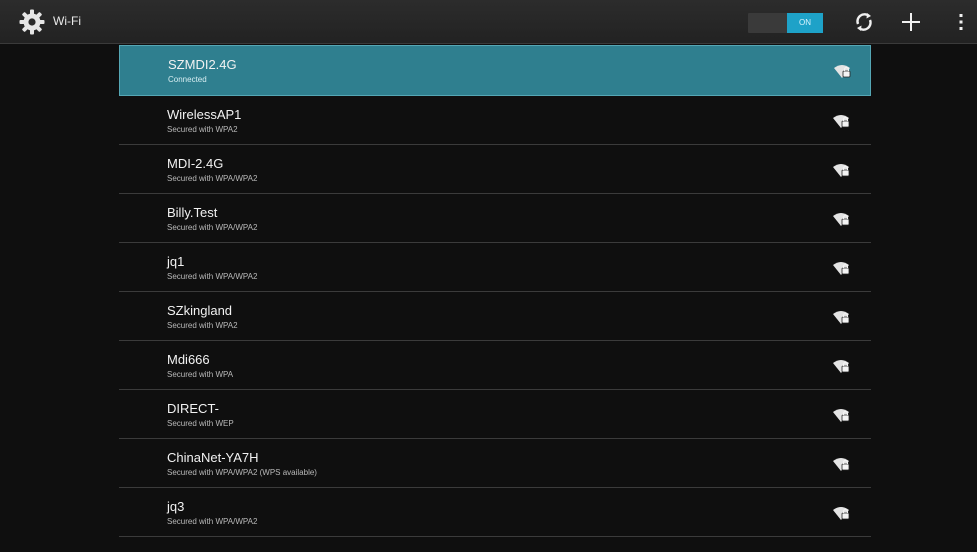  Describe the element at coordinates (202, 64) in the screenshot. I see `network-ssid: SZMDI2.4G` at that location.